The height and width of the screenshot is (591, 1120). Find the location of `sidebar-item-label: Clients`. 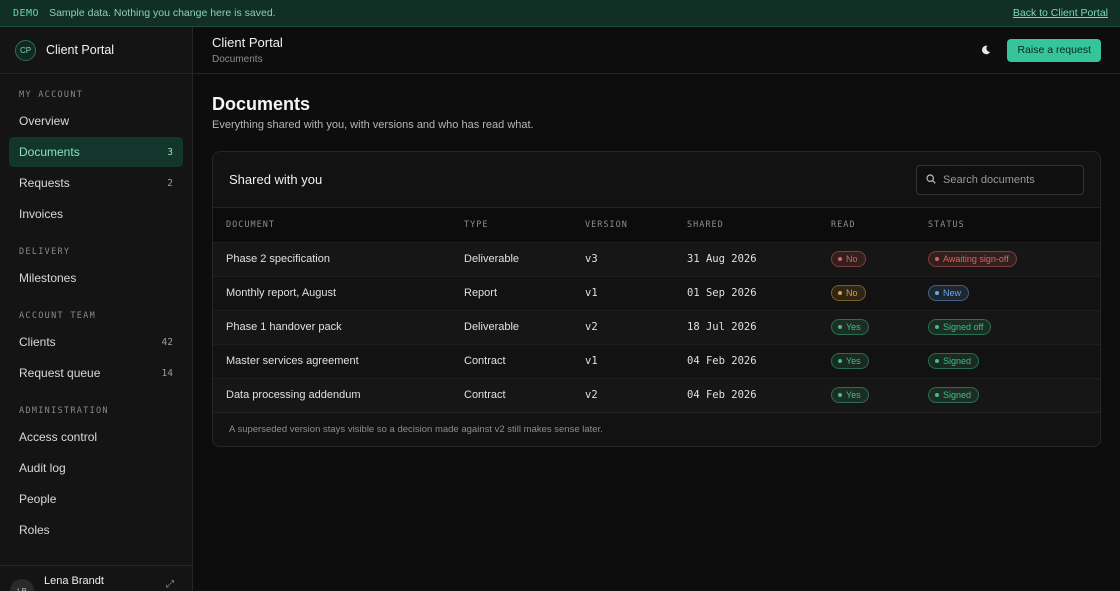

sidebar-item-label: Clients is located at coordinates (37, 342).